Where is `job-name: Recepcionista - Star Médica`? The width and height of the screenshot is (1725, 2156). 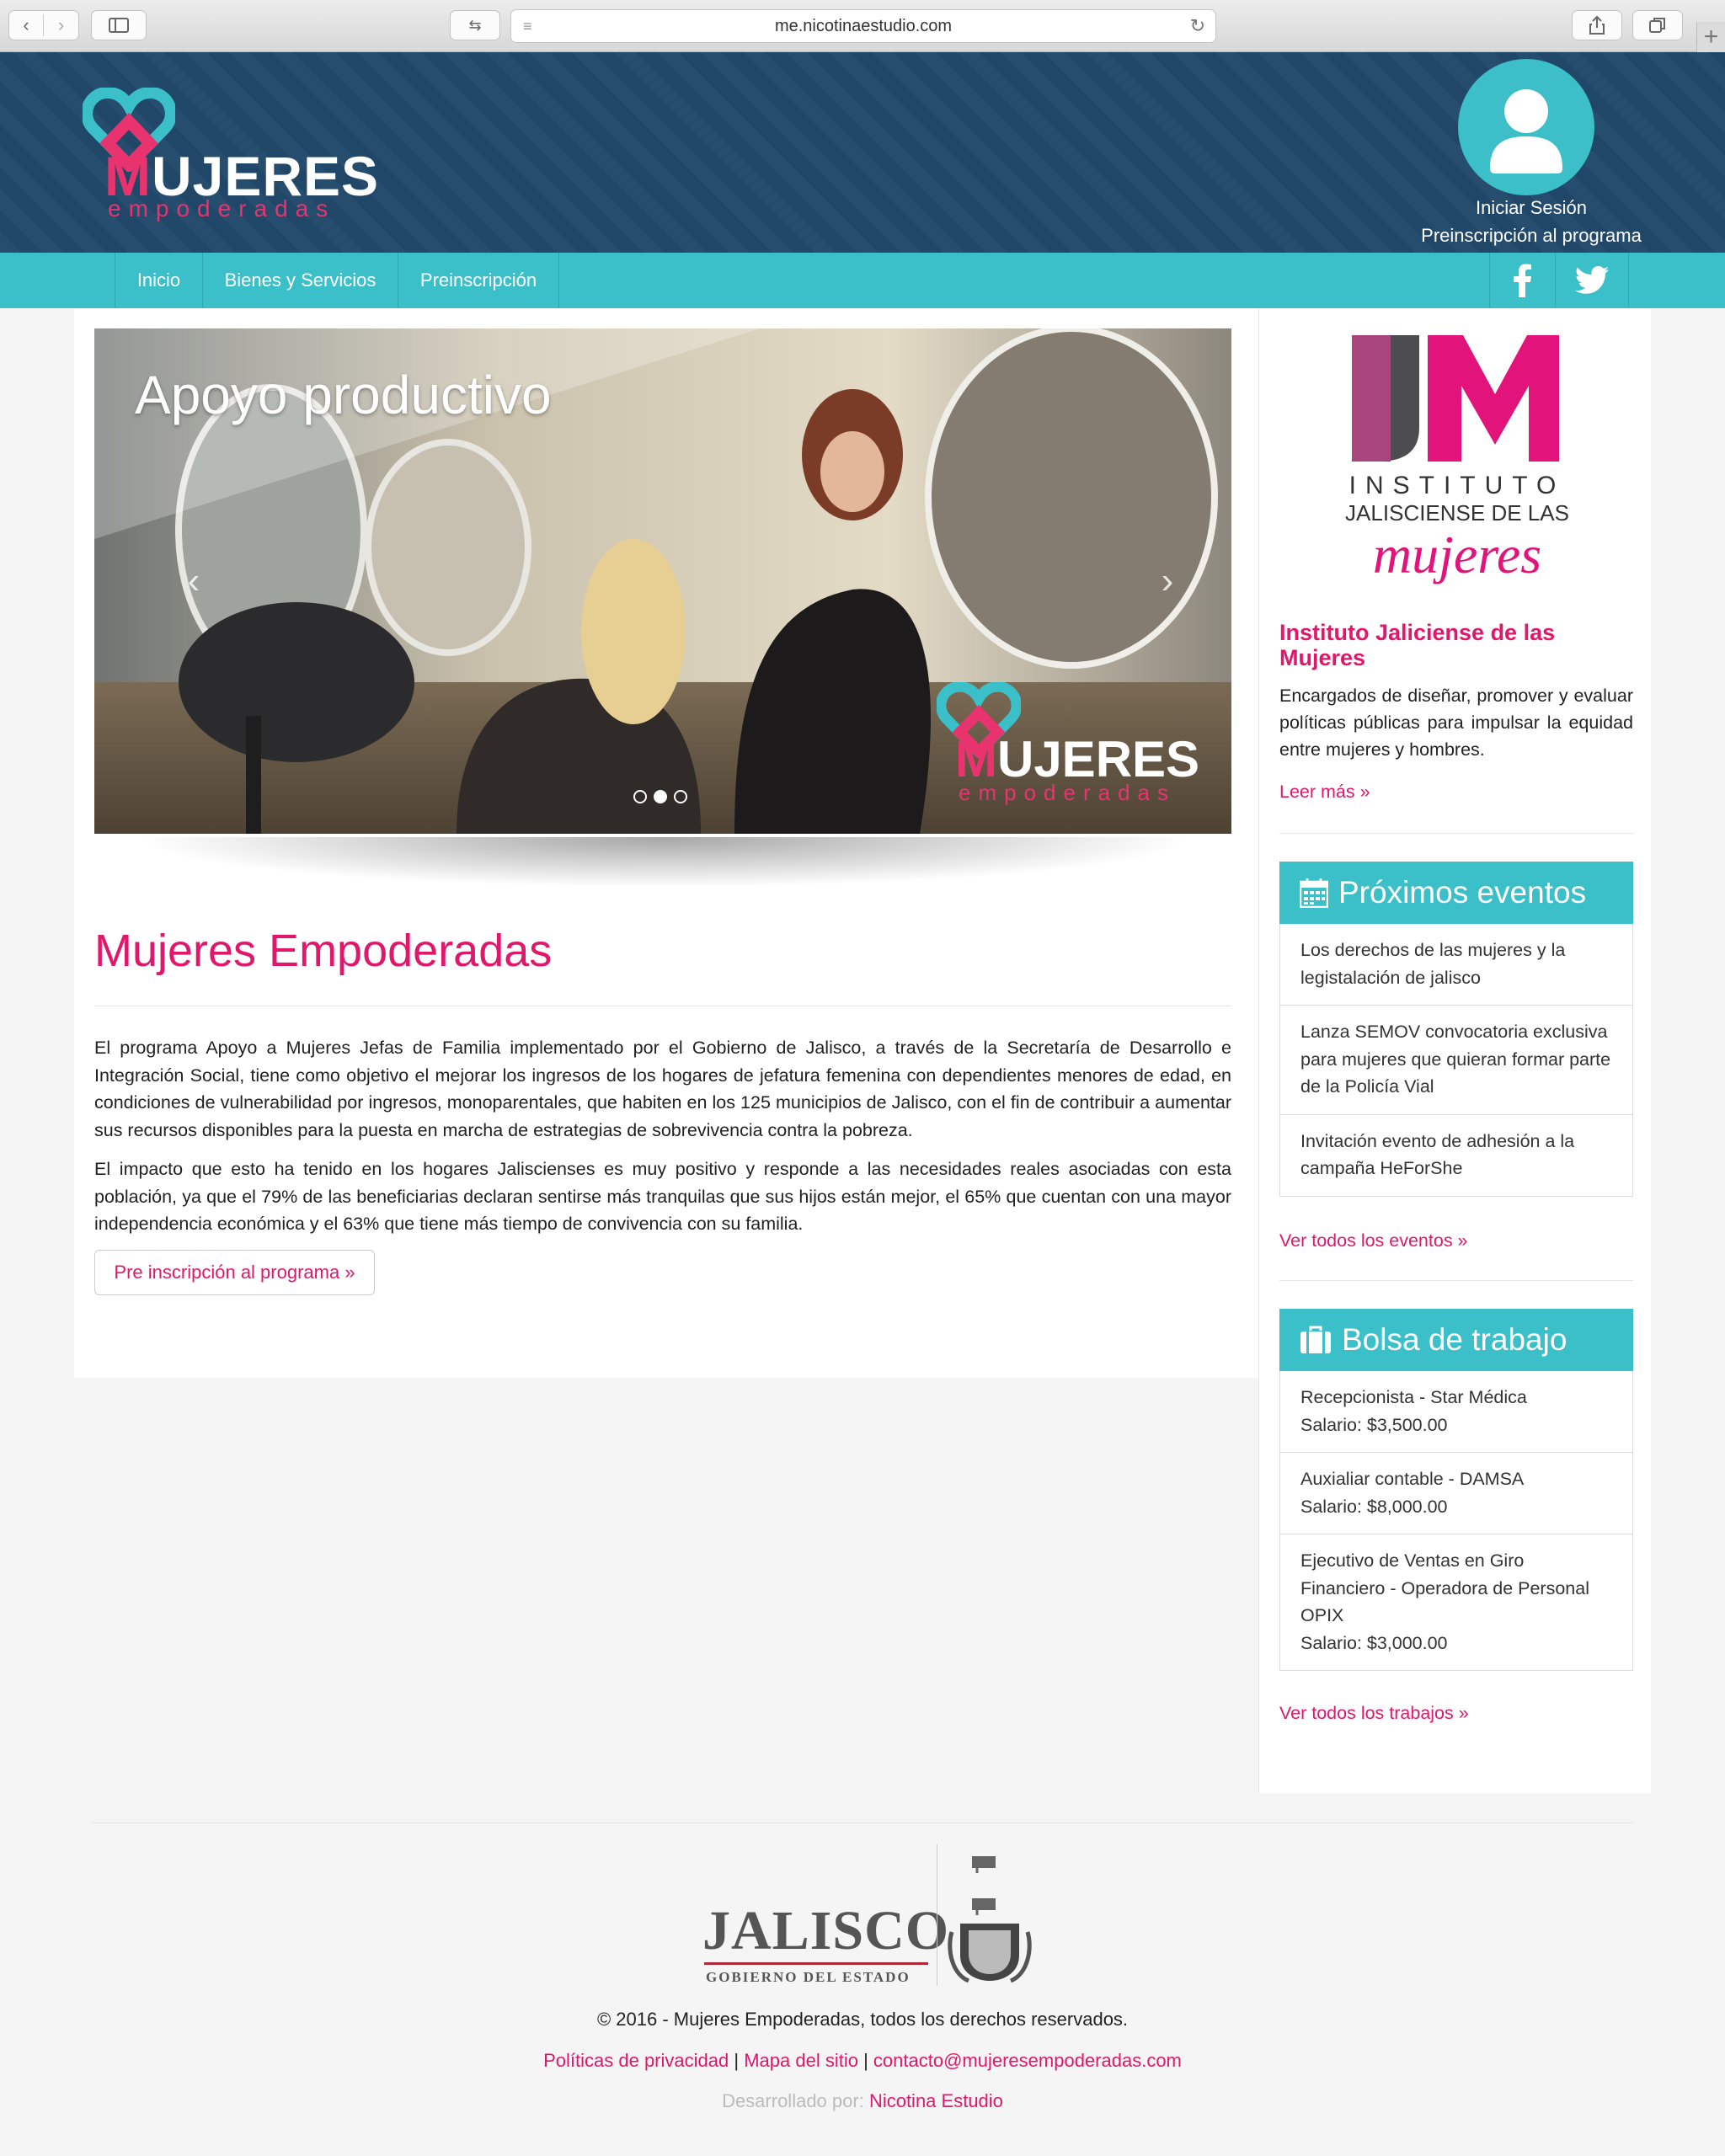
job-name: Recepcionista - Star Médica is located at coordinates (1413, 1397).